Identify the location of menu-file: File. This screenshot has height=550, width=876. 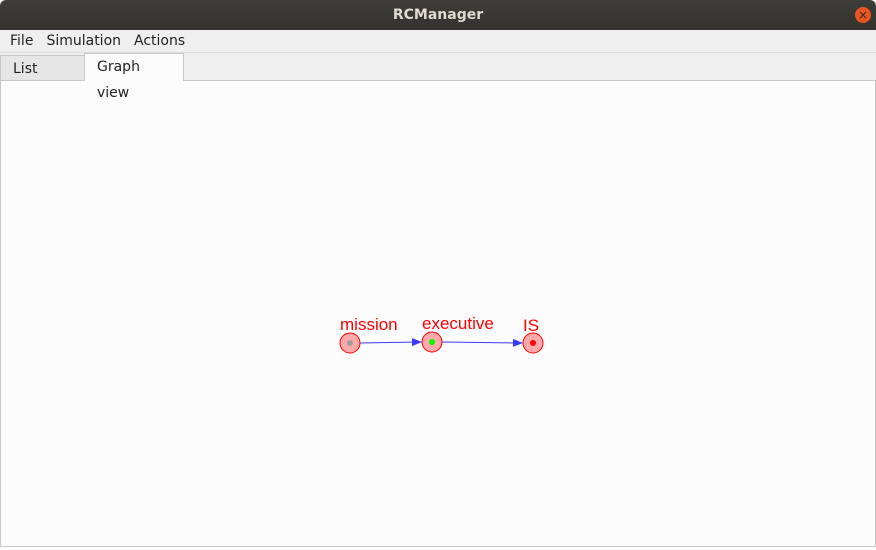
(20, 40).